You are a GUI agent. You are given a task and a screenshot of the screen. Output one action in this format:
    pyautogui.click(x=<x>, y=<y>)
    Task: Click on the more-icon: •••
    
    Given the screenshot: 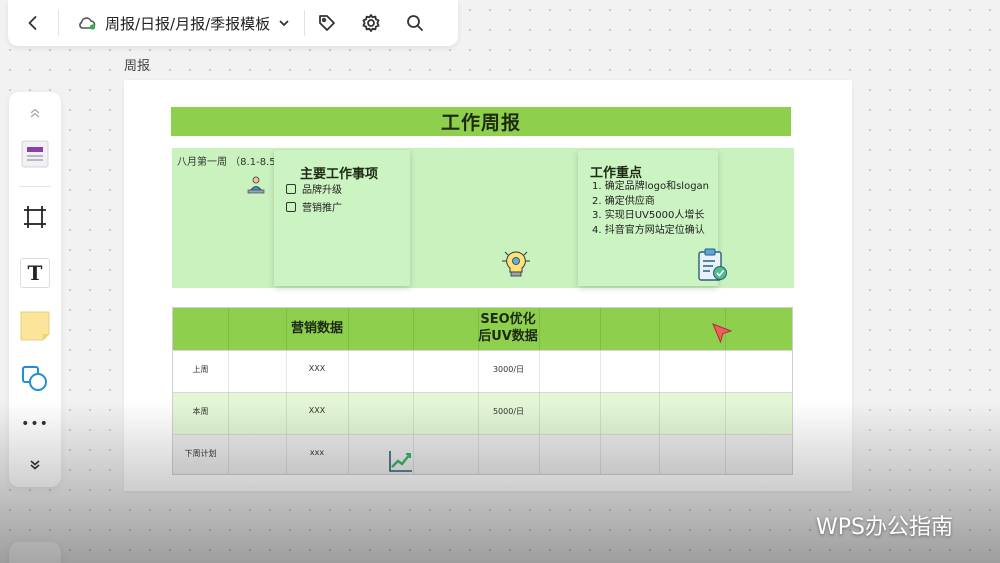 What is the action you would take?
    pyautogui.click(x=35, y=424)
    